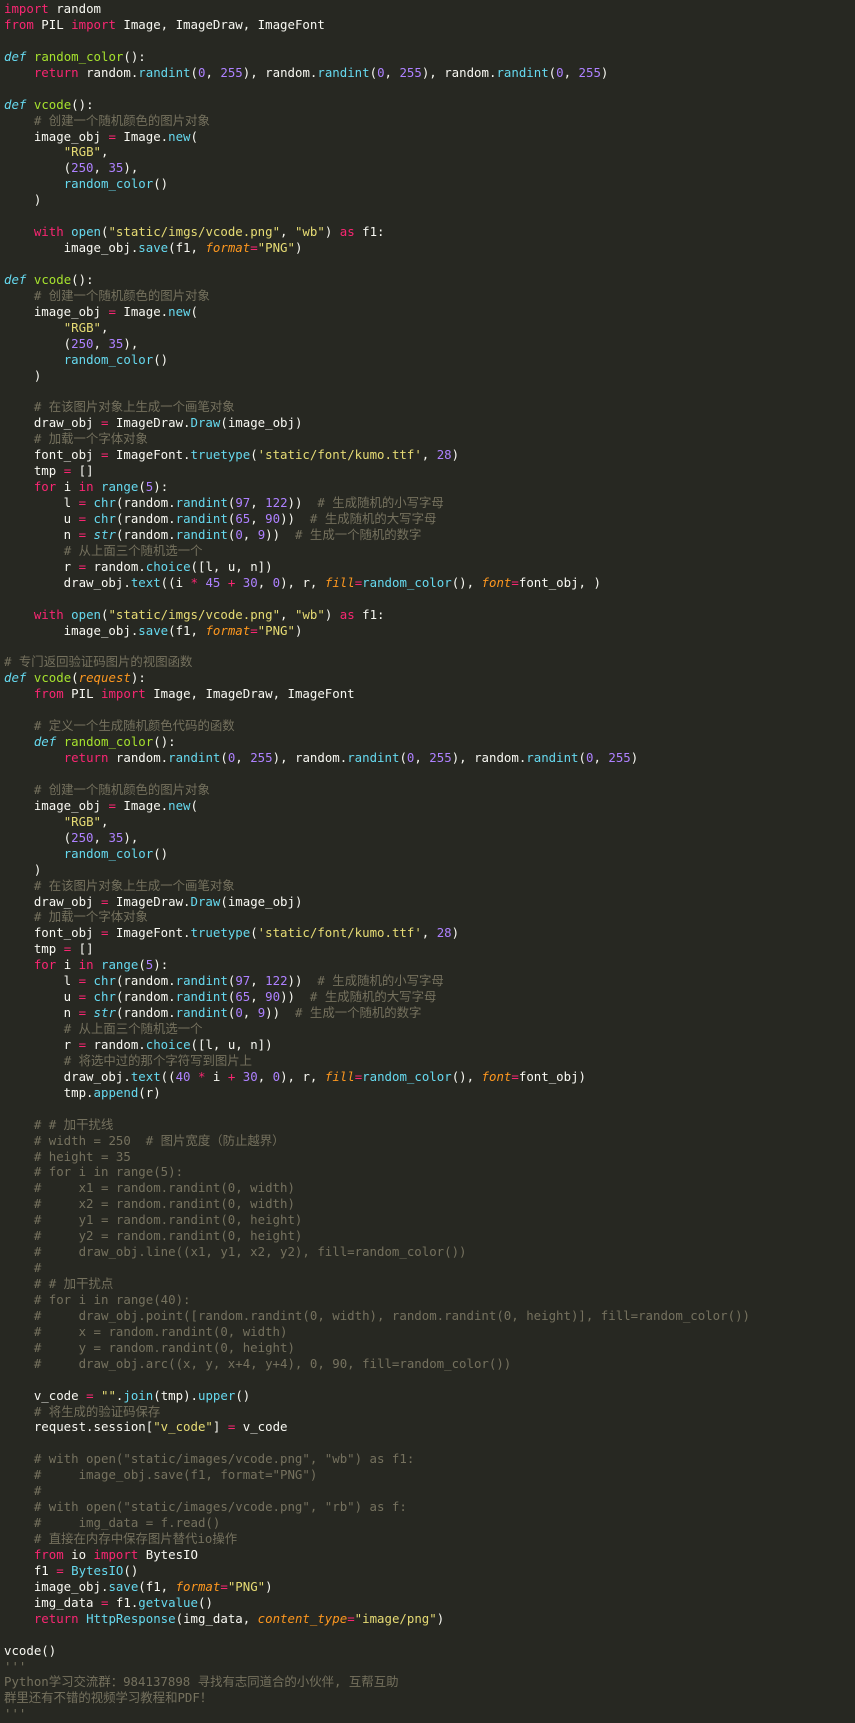 Image resolution: width=855 pixels, height=1723 pixels. I want to click on code-line: # 将生成的验证码保存, so click(427, 1412).